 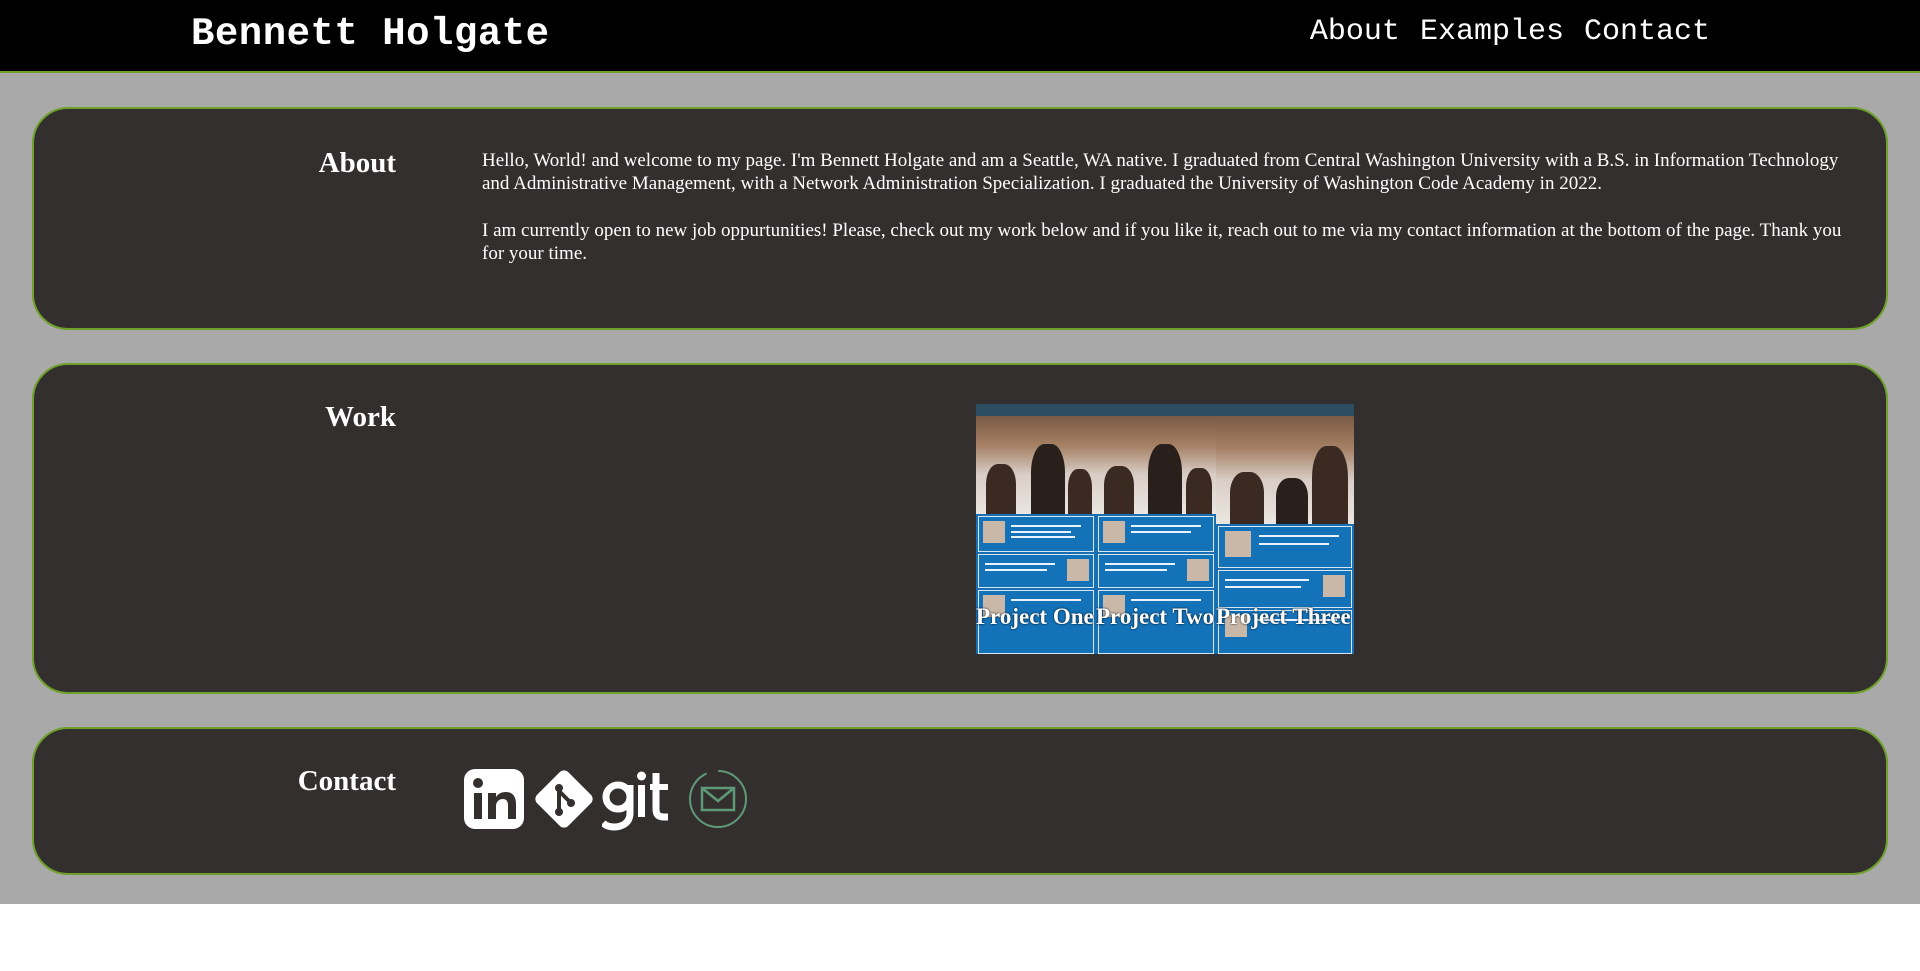 What do you see at coordinates (346, 781) in the screenshot?
I see `contact-heading: Contact` at bounding box center [346, 781].